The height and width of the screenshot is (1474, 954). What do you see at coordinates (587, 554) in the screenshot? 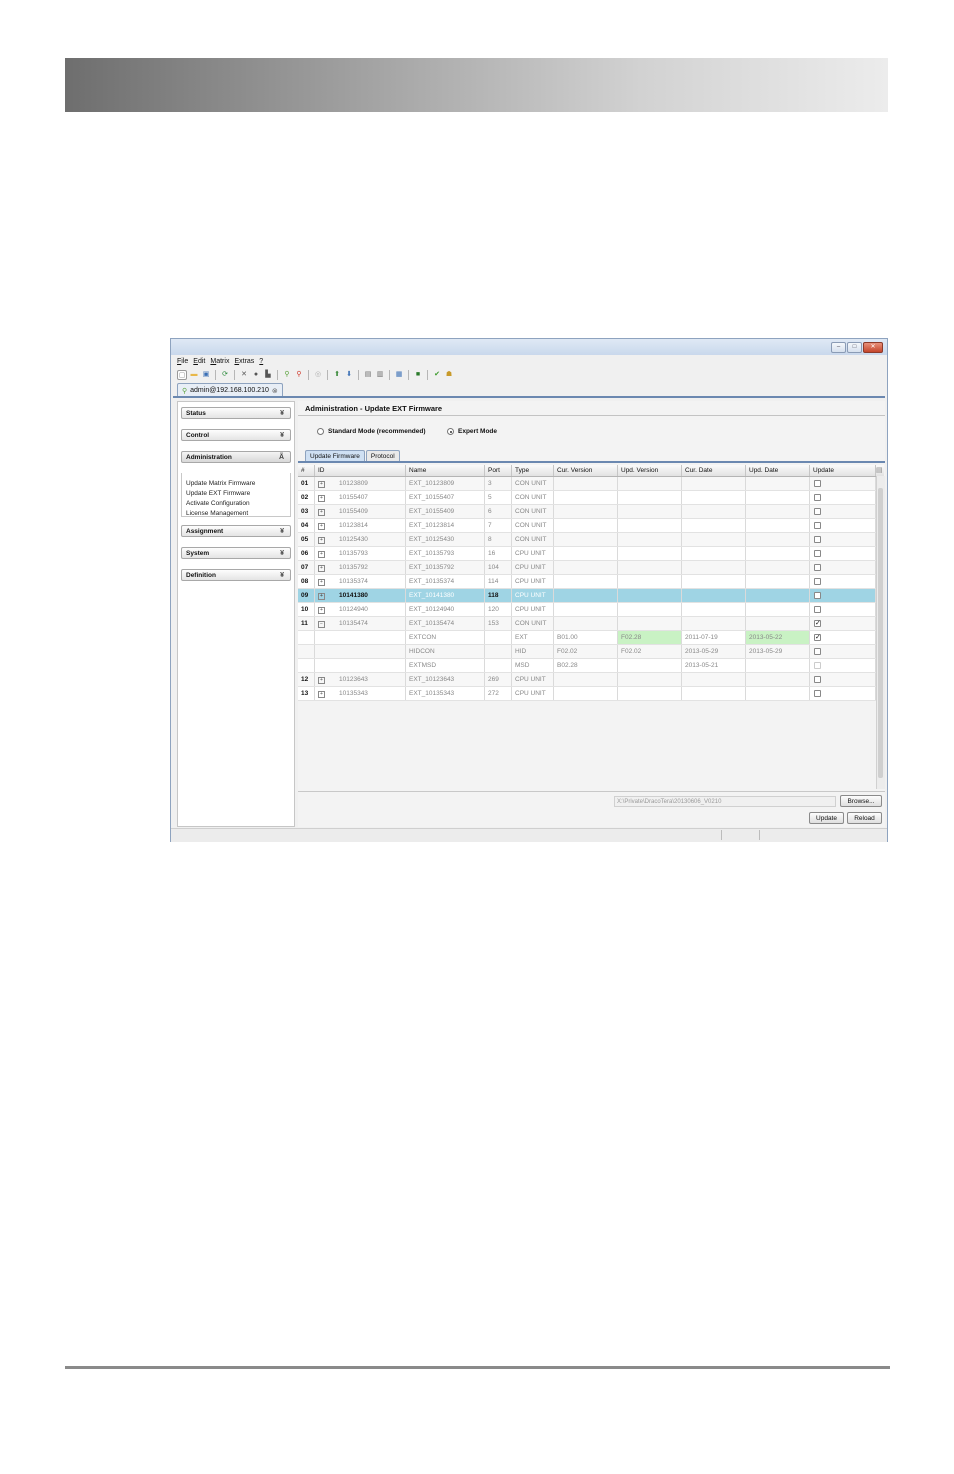
I see `table-row: 06 +10135793 EXT_10135793 16 CPU UNIT` at bounding box center [587, 554].